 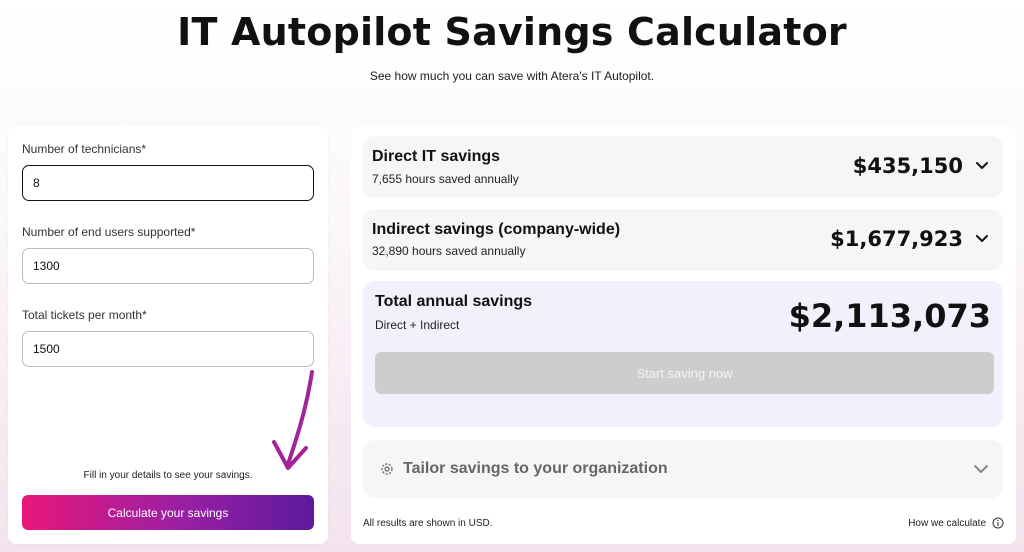 I want to click on indirect-savings-hours: 32,890 hours saved annually, so click(x=449, y=251).